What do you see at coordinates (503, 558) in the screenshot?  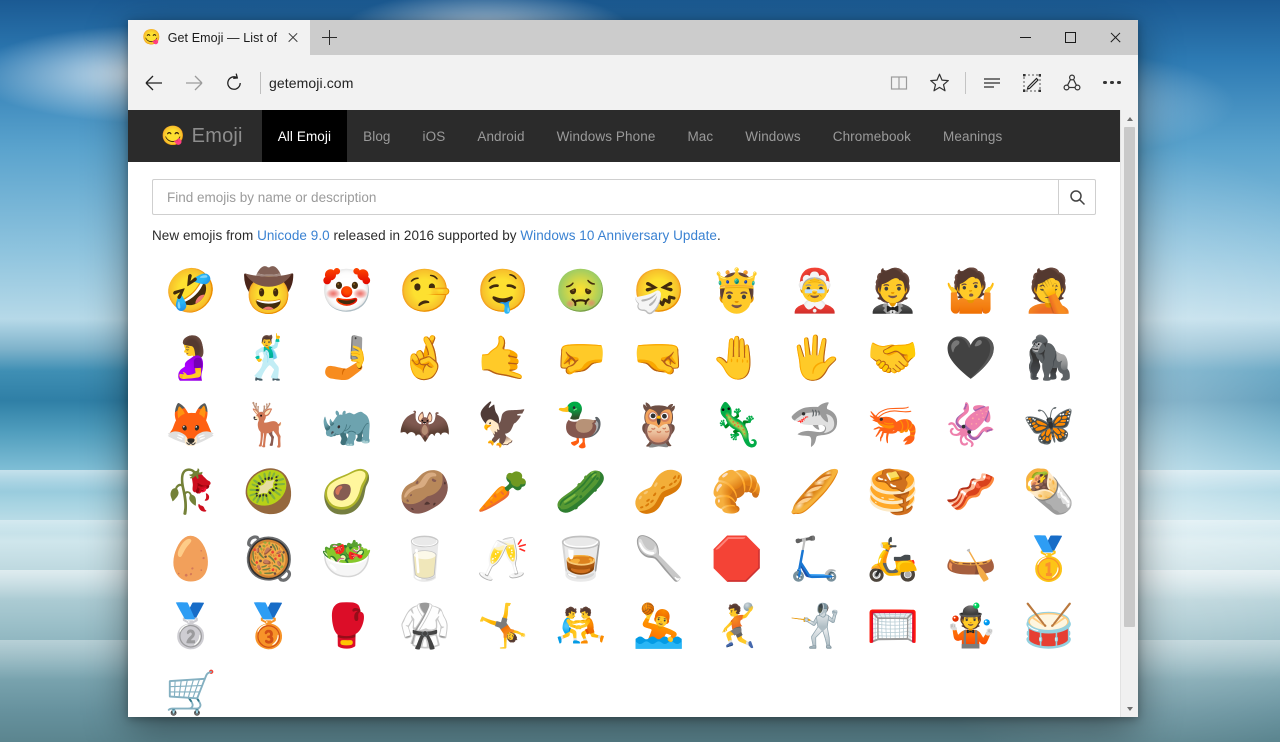 I see `emoji-clinking-glasses: 🥂` at bounding box center [503, 558].